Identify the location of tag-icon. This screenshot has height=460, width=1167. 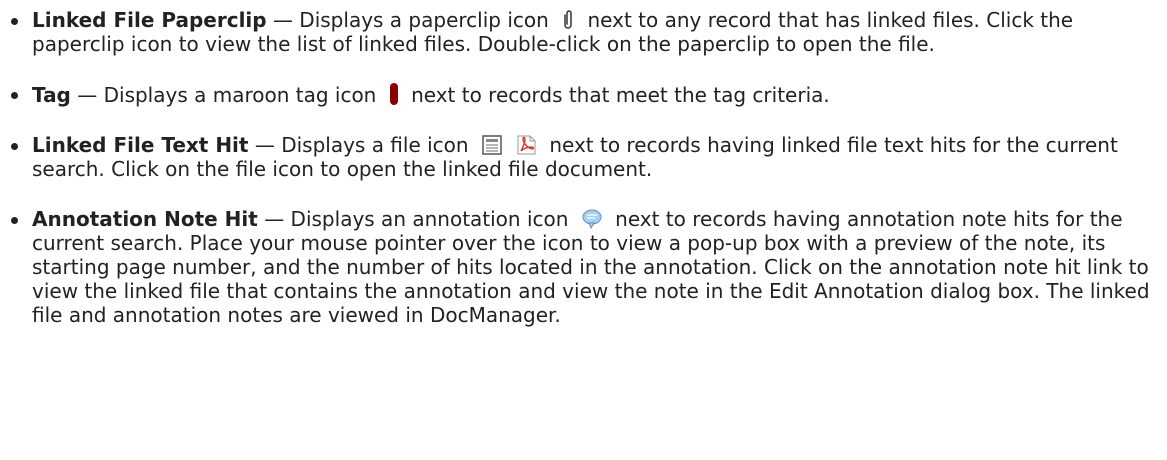
(394, 94).